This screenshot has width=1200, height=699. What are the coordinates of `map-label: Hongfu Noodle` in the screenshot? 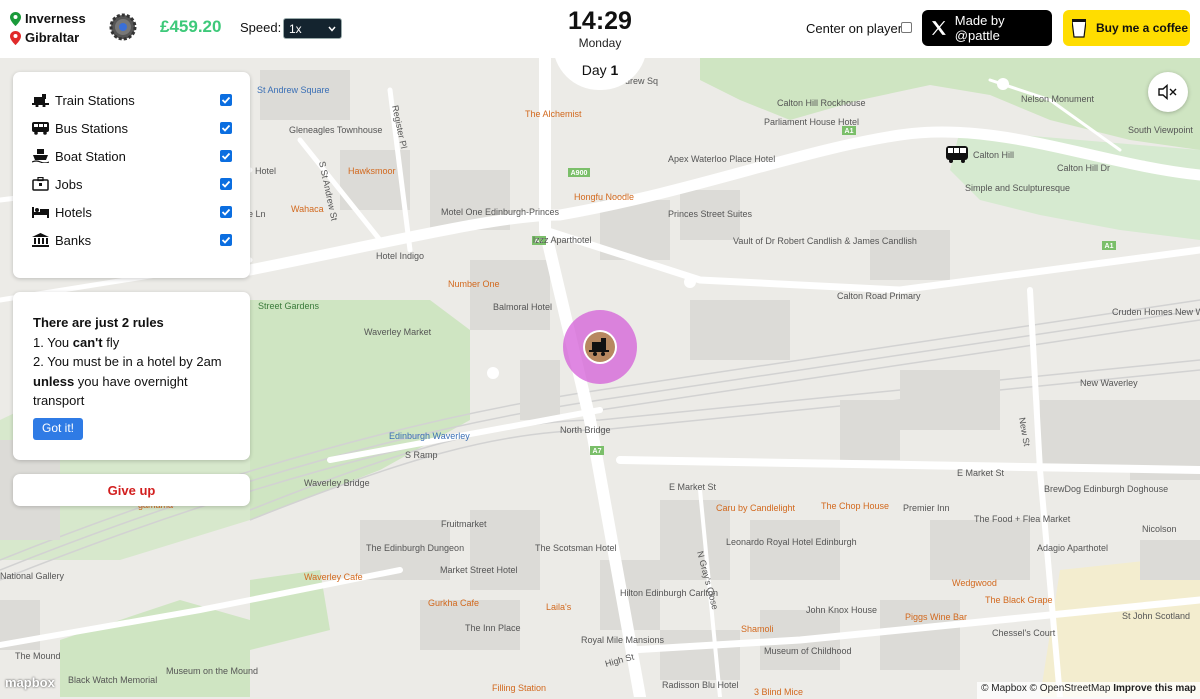 It's located at (604, 197).